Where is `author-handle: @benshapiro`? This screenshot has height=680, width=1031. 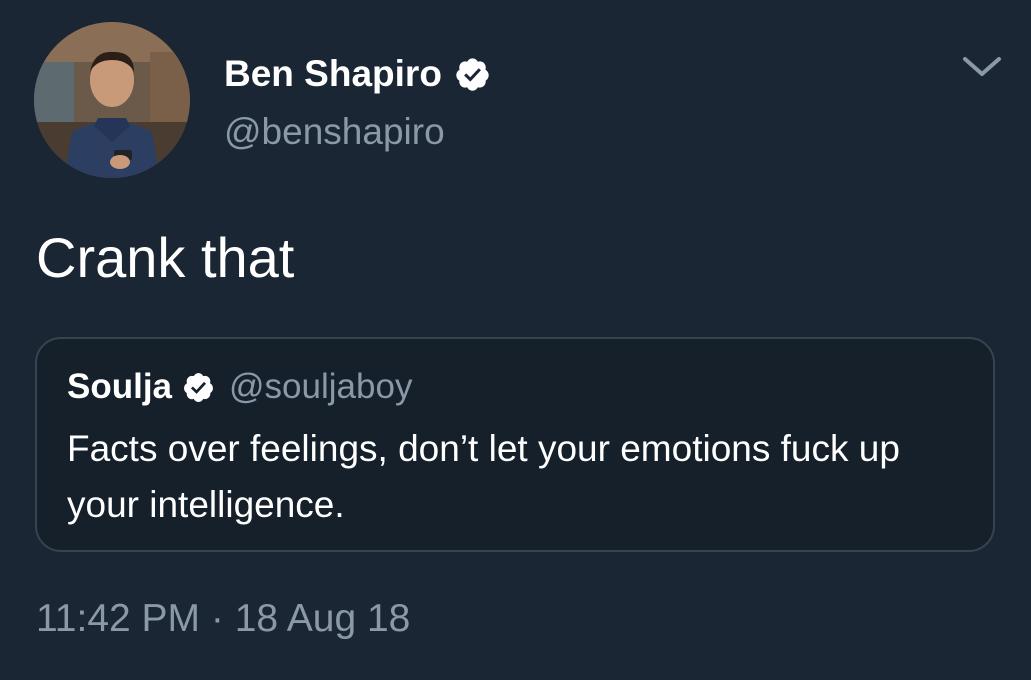
author-handle: @benshapiro is located at coordinates (334, 132).